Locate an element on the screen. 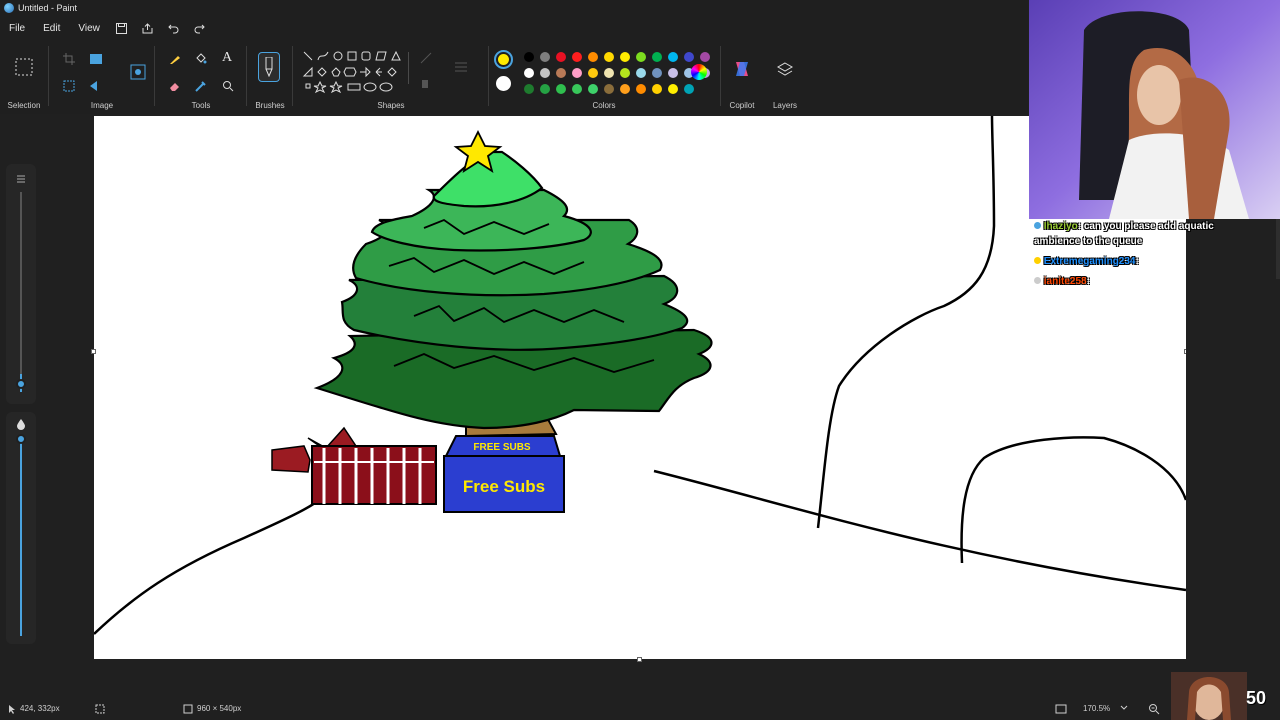 This screenshot has width=1280, height=720. building-outline is located at coordinates (906, 322).